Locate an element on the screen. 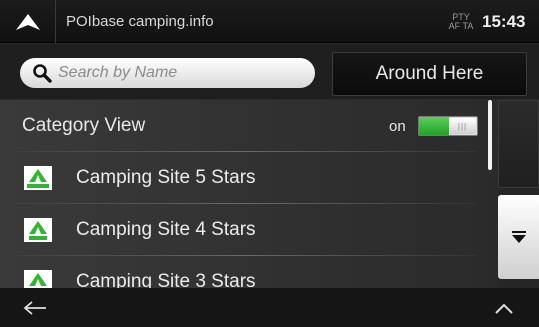 This screenshot has height=327, width=539. chevron-down-icon is located at coordinates (518, 237).